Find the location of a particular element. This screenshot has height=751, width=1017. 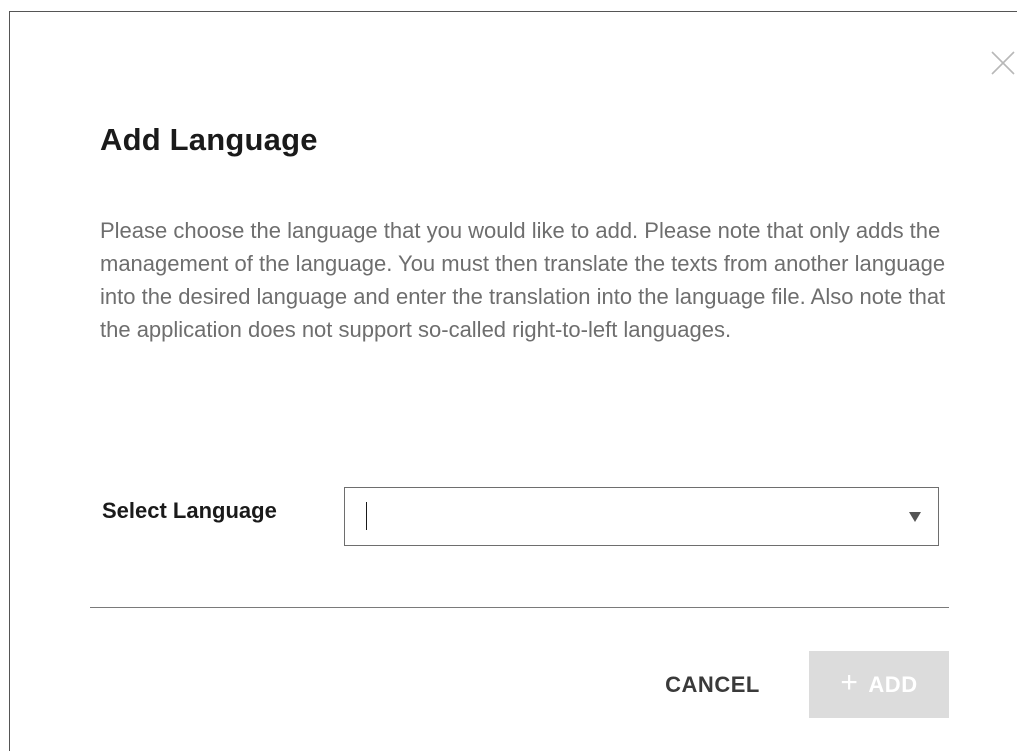

cancel-button: CANCEL is located at coordinates (712, 684).